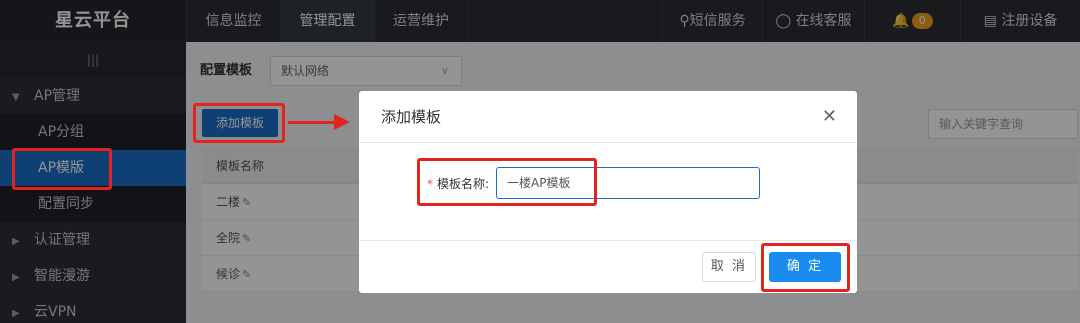  What do you see at coordinates (411, 117) in the screenshot?
I see `dialog-title: 添加模板` at bounding box center [411, 117].